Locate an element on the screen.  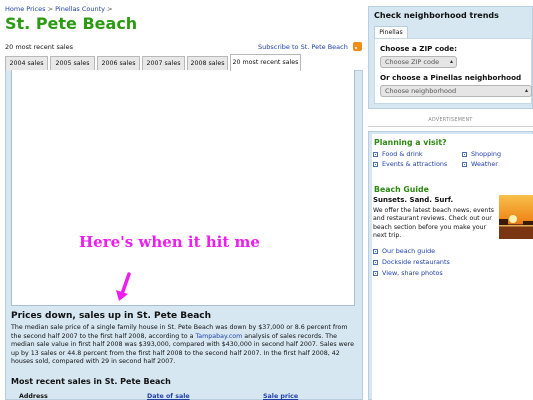
annotation-text: Here's when it hit me is located at coordinates (169, 242).